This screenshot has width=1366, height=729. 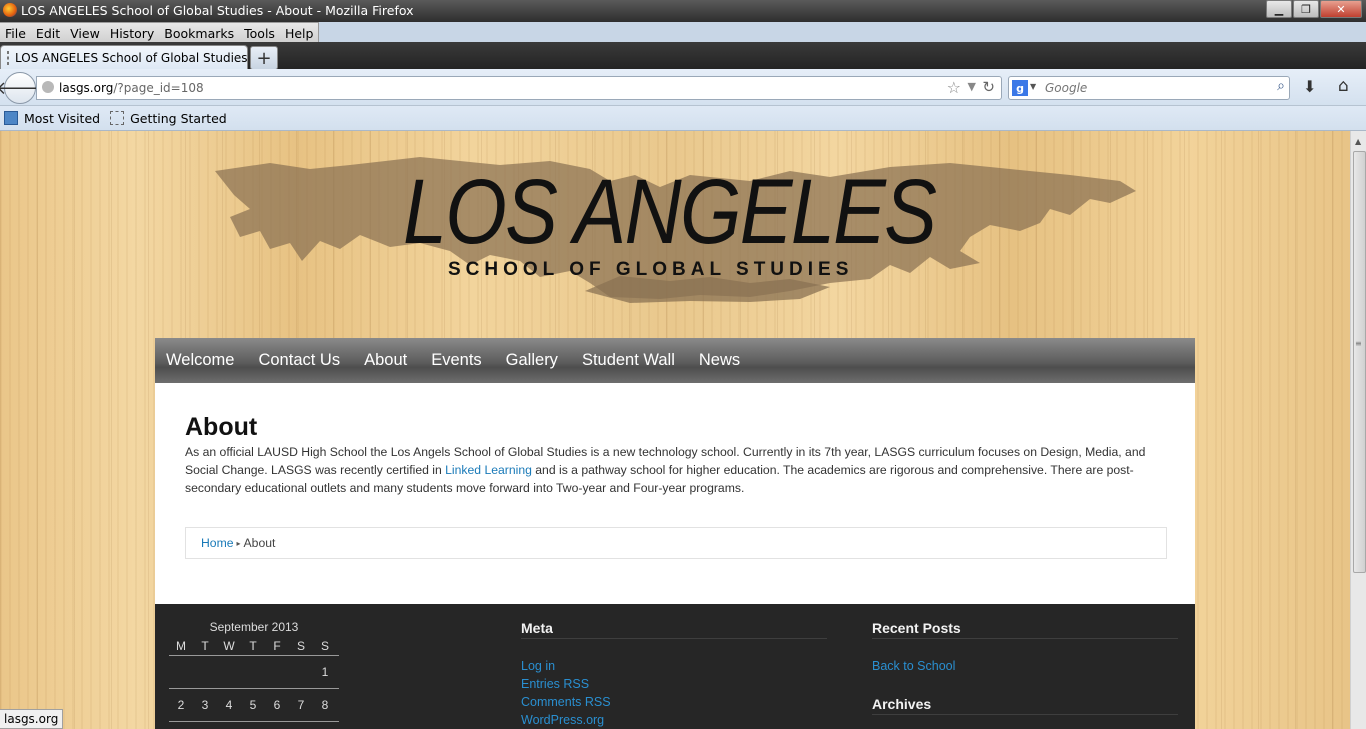 What do you see at coordinates (1309, 86) in the screenshot?
I see `downloads-icon: ⬇` at bounding box center [1309, 86].